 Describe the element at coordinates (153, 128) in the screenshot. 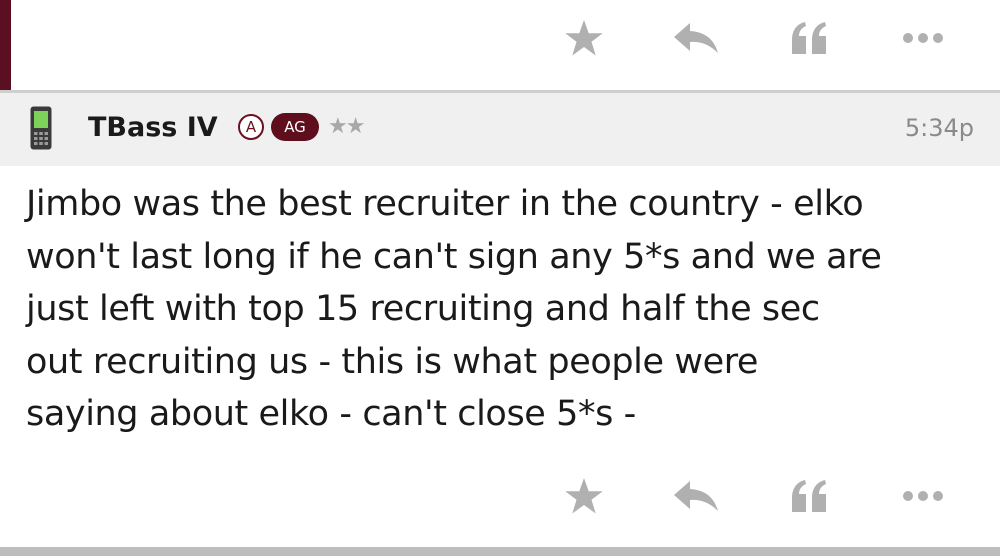

I see `username: TBass IV` at that location.